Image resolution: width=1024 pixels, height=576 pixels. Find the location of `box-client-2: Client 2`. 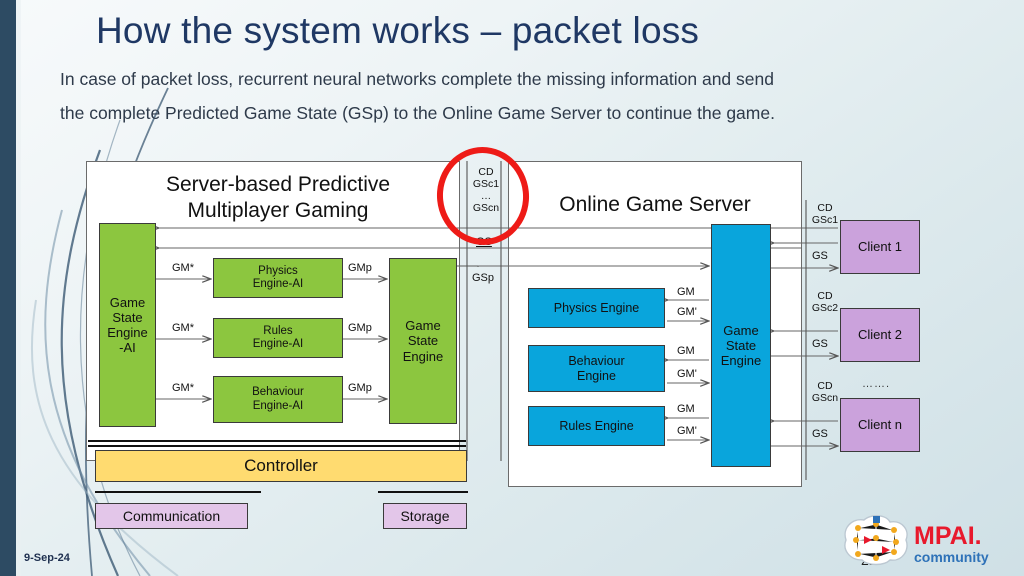

box-client-2: Client 2 is located at coordinates (880, 335).